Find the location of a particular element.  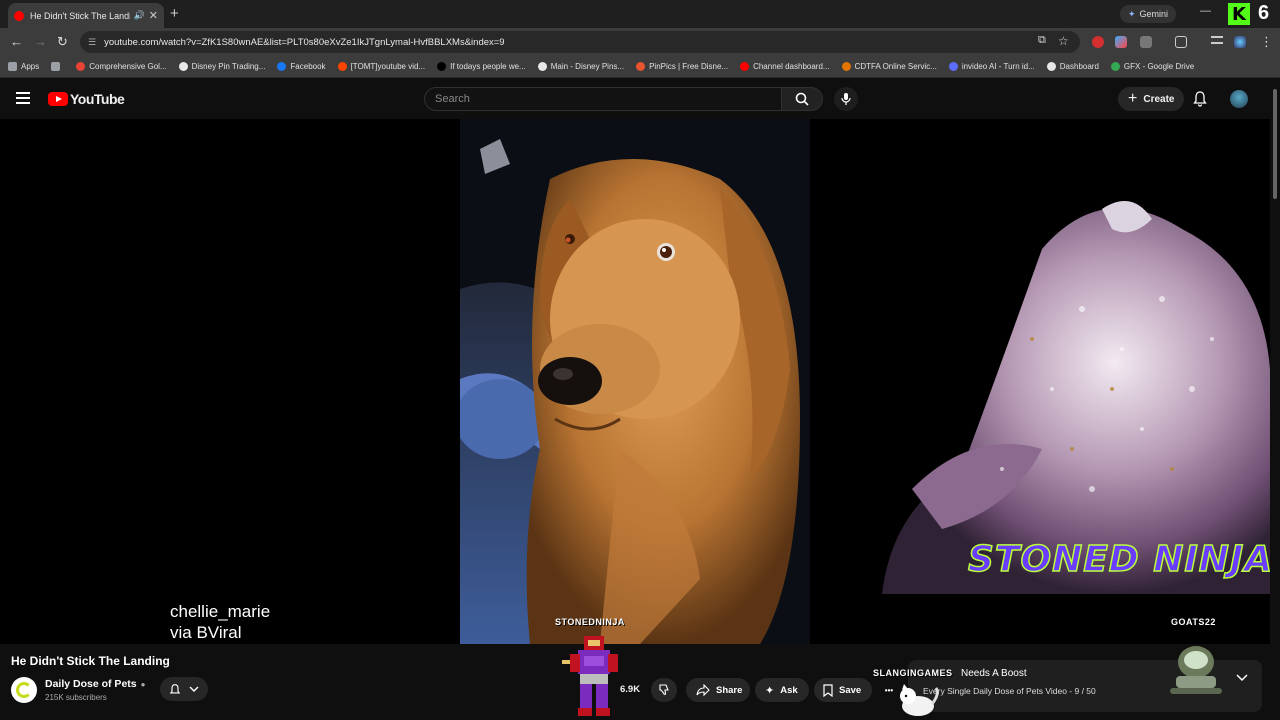

browser-tab-active: He Didn't Stick The Landing 🔊 ✕ is located at coordinates (86, 15).